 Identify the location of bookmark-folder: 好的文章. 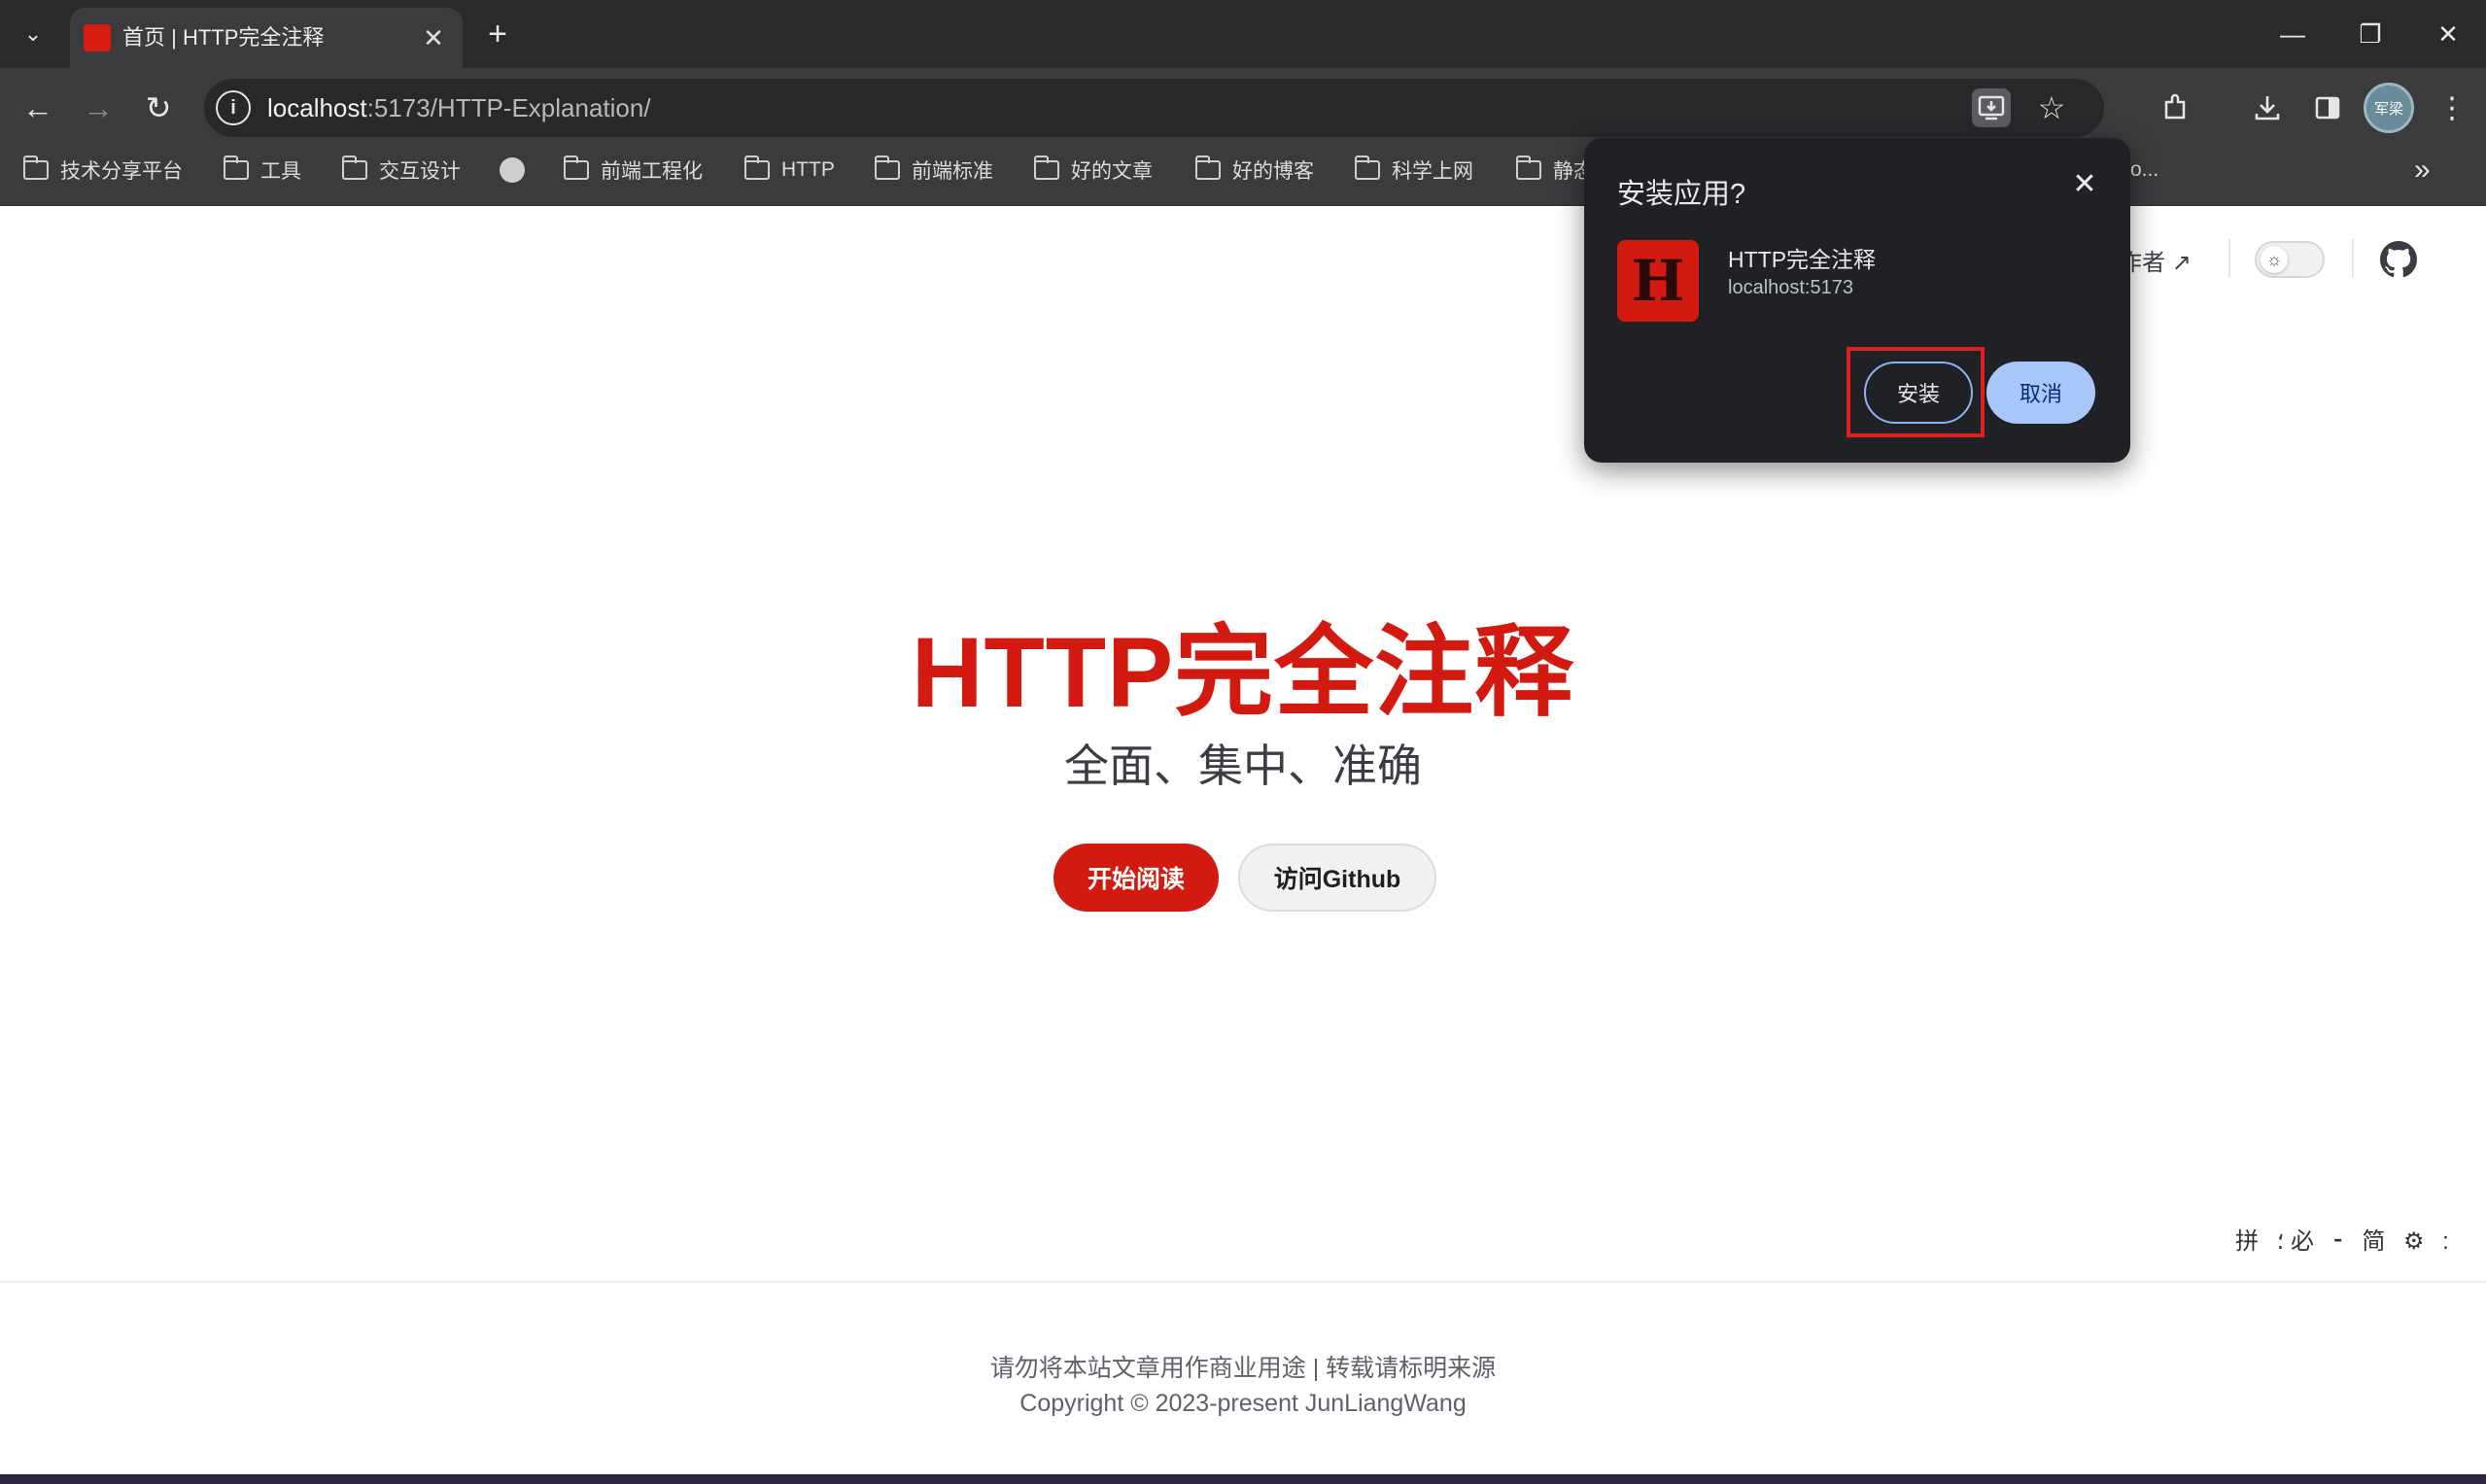
(1093, 170).